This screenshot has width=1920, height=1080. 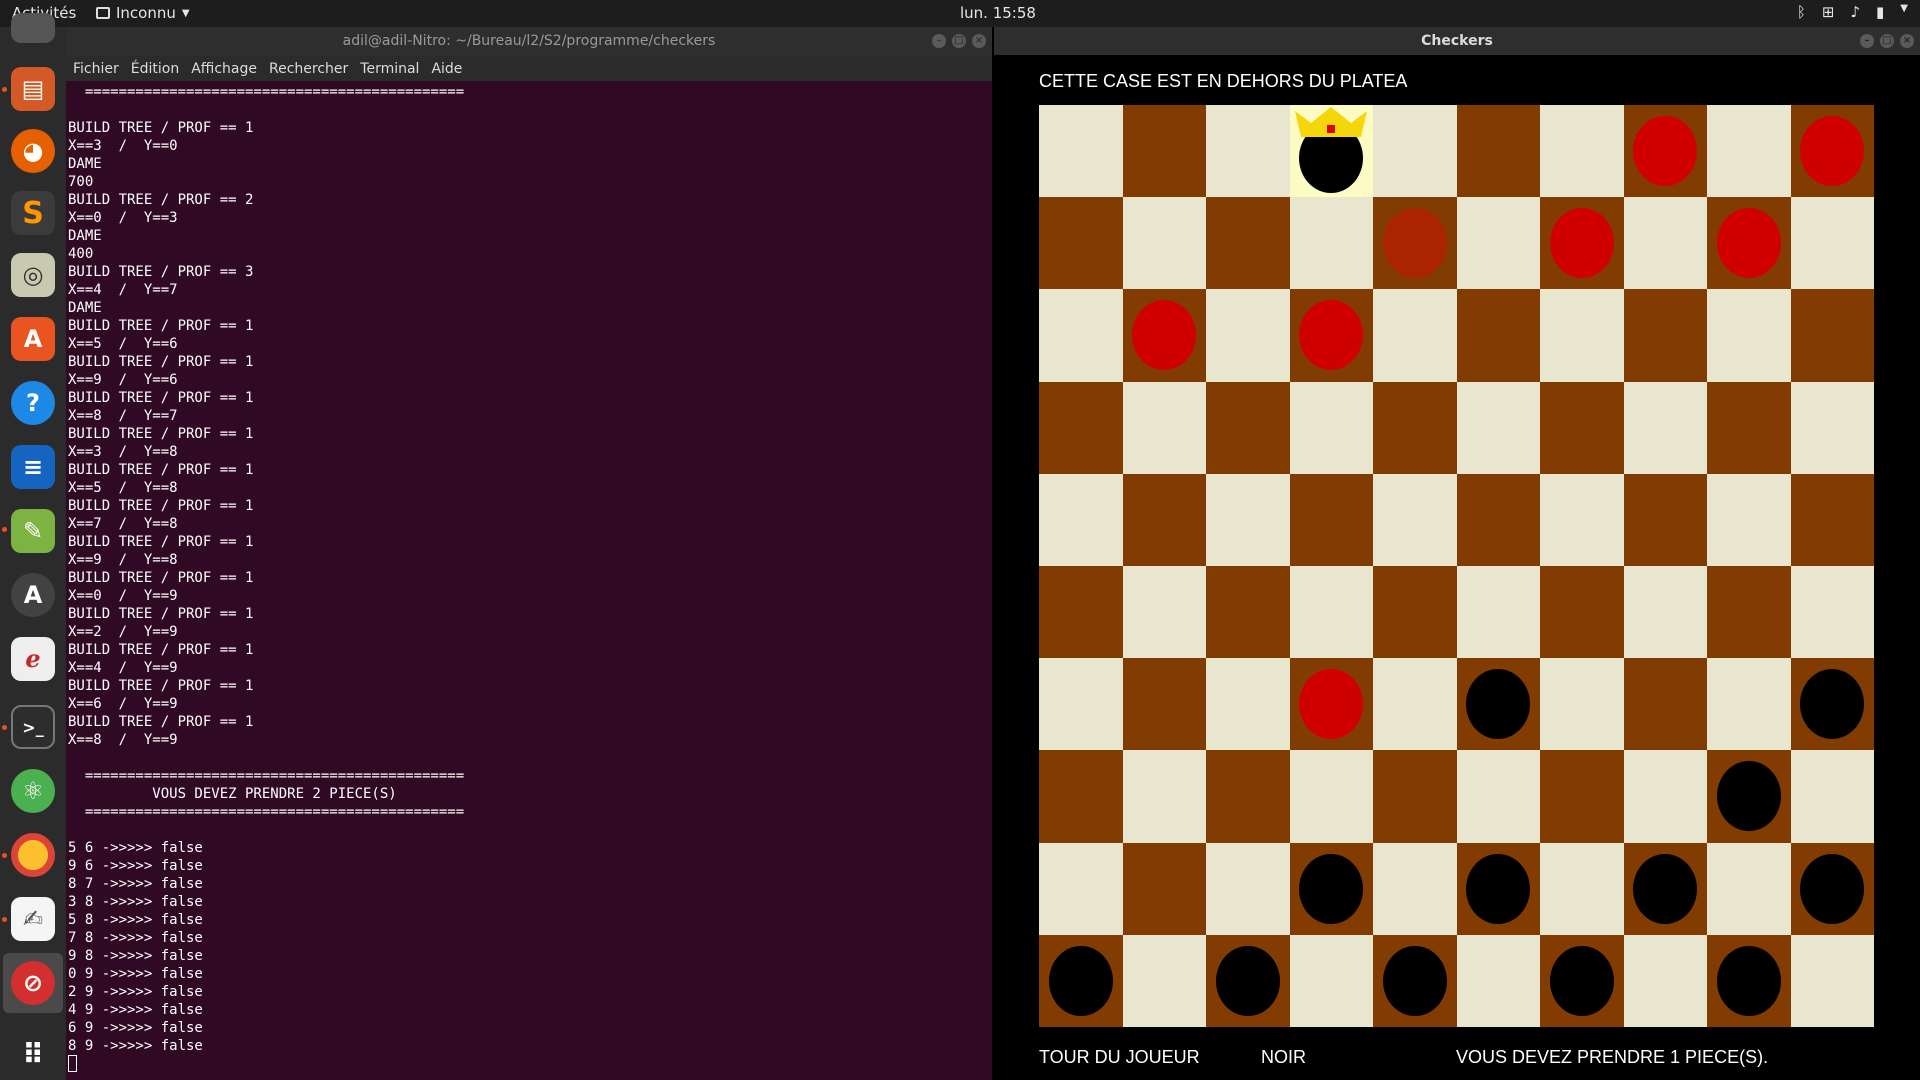 What do you see at coordinates (1904, 12) in the screenshot?
I see `menu-arrow-icon: ▼` at bounding box center [1904, 12].